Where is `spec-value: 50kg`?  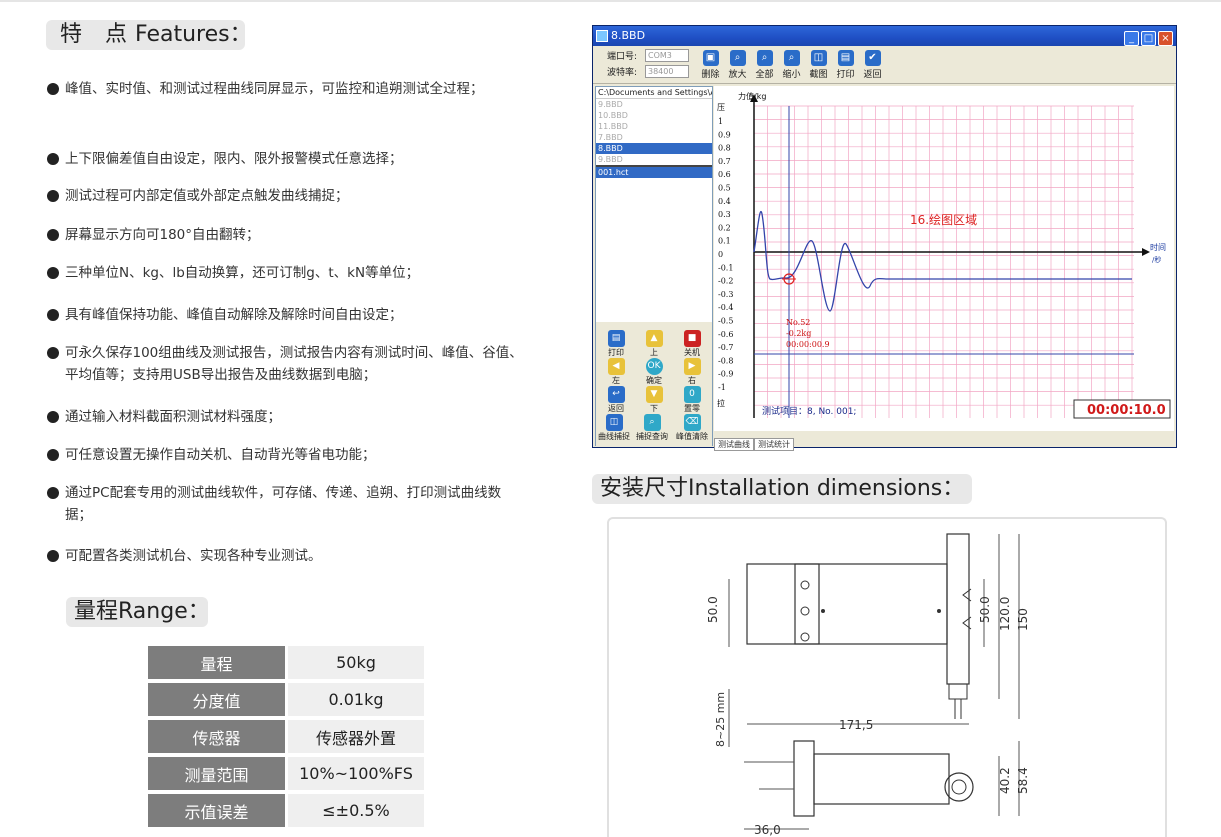 spec-value: 50kg is located at coordinates (354, 662).